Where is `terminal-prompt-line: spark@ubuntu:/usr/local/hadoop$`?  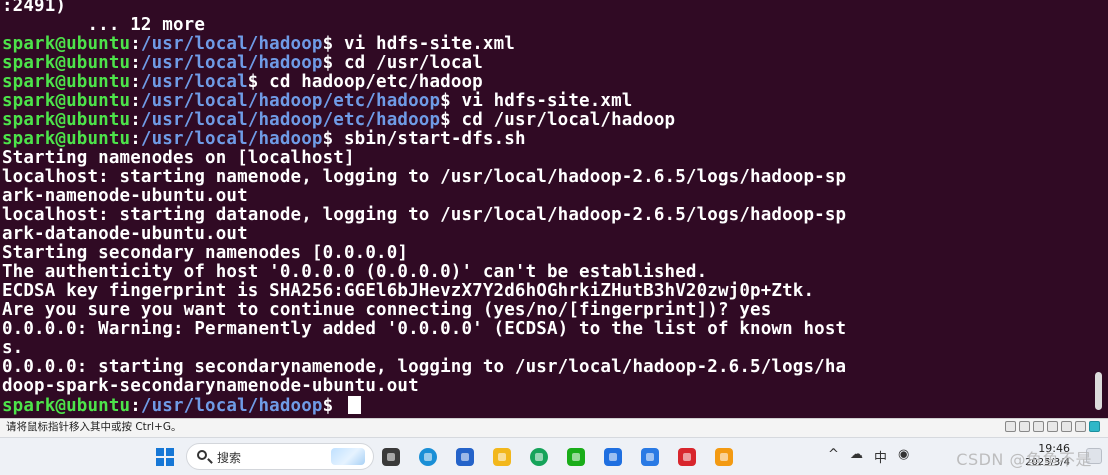
terminal-prompt-line: spark@ubuntu:/usr/local/hadoop$ is located at coordinates (181, 406).